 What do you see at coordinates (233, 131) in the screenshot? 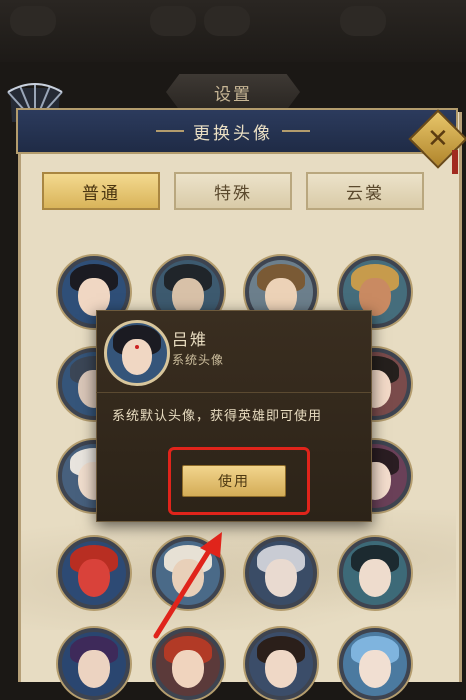
I see `panel-title: 更换头像` at bounding box center [233, 131].